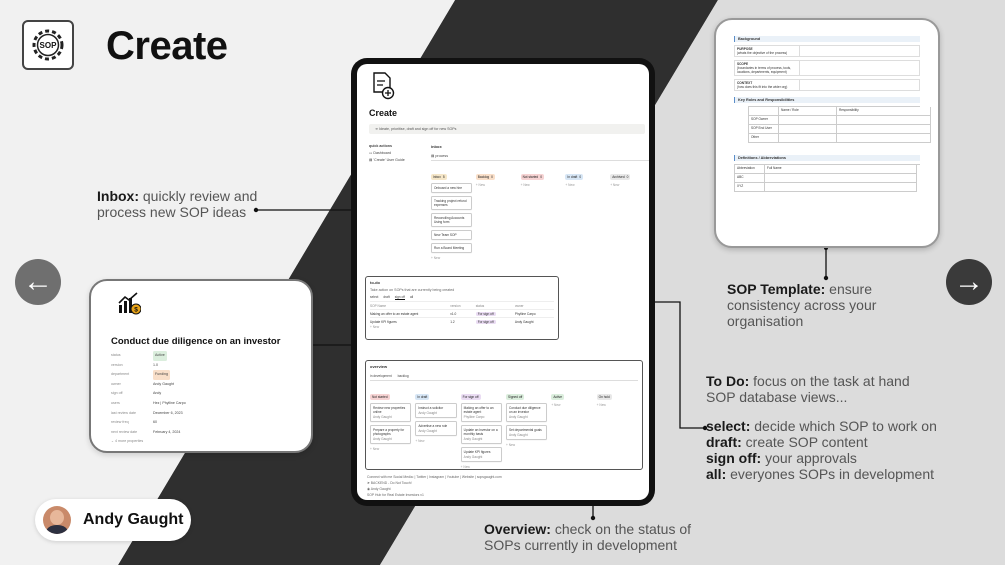  What do you see at coordinates (451, 188) in the screenshot?
I see `board-card: Onboard a new hire` at bounding box center [451, 188].